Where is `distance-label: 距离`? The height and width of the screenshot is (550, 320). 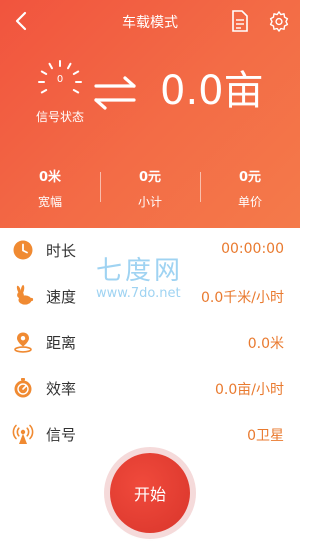
distance-label: 距离 is located at coordinates (61, 343).